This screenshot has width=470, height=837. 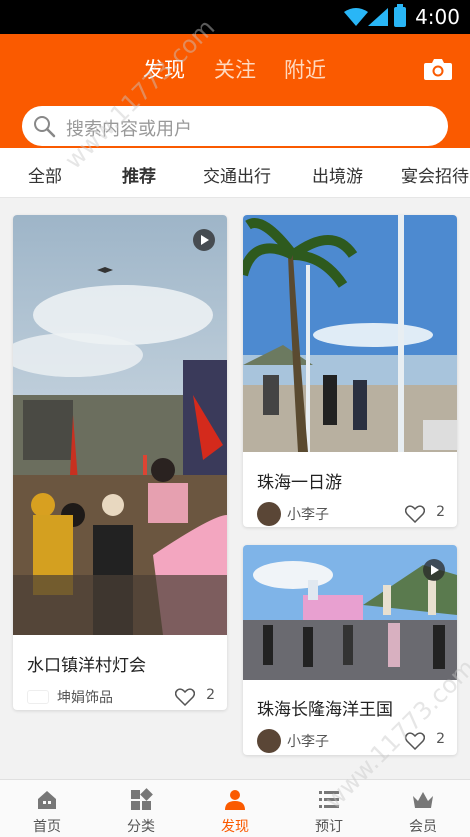 I want to click on grid-icon, so click(x=142, y=799).